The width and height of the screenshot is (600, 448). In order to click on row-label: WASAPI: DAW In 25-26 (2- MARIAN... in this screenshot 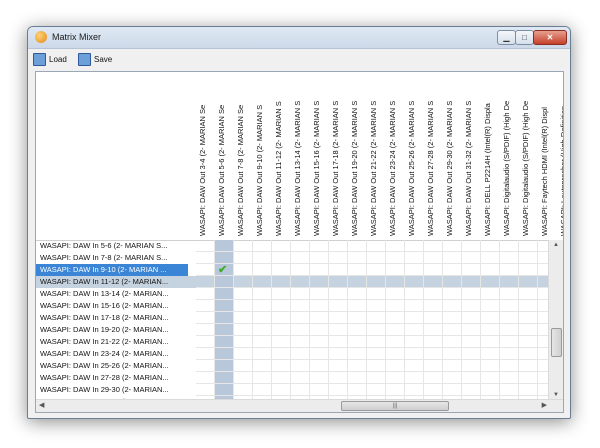, I will do `click(112, 366)`.